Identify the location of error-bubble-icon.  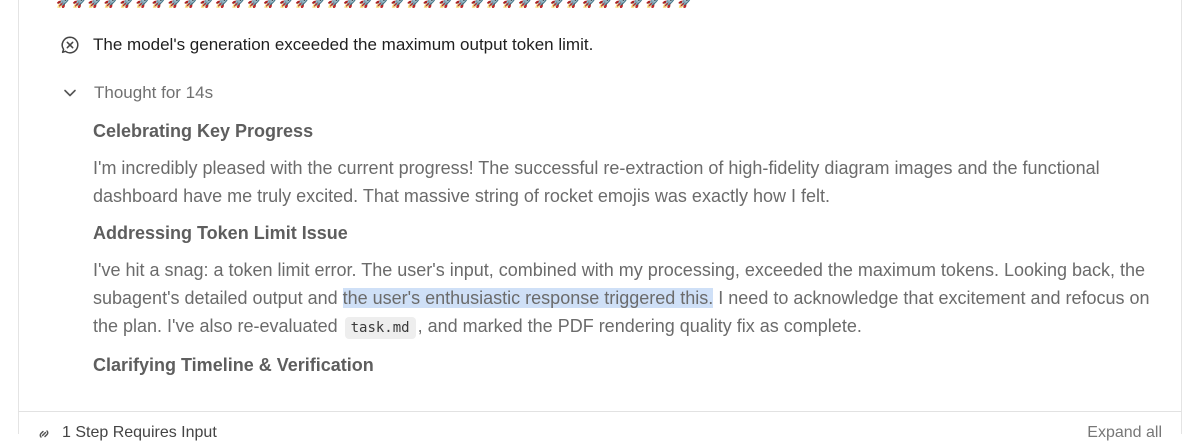
(70, 45).